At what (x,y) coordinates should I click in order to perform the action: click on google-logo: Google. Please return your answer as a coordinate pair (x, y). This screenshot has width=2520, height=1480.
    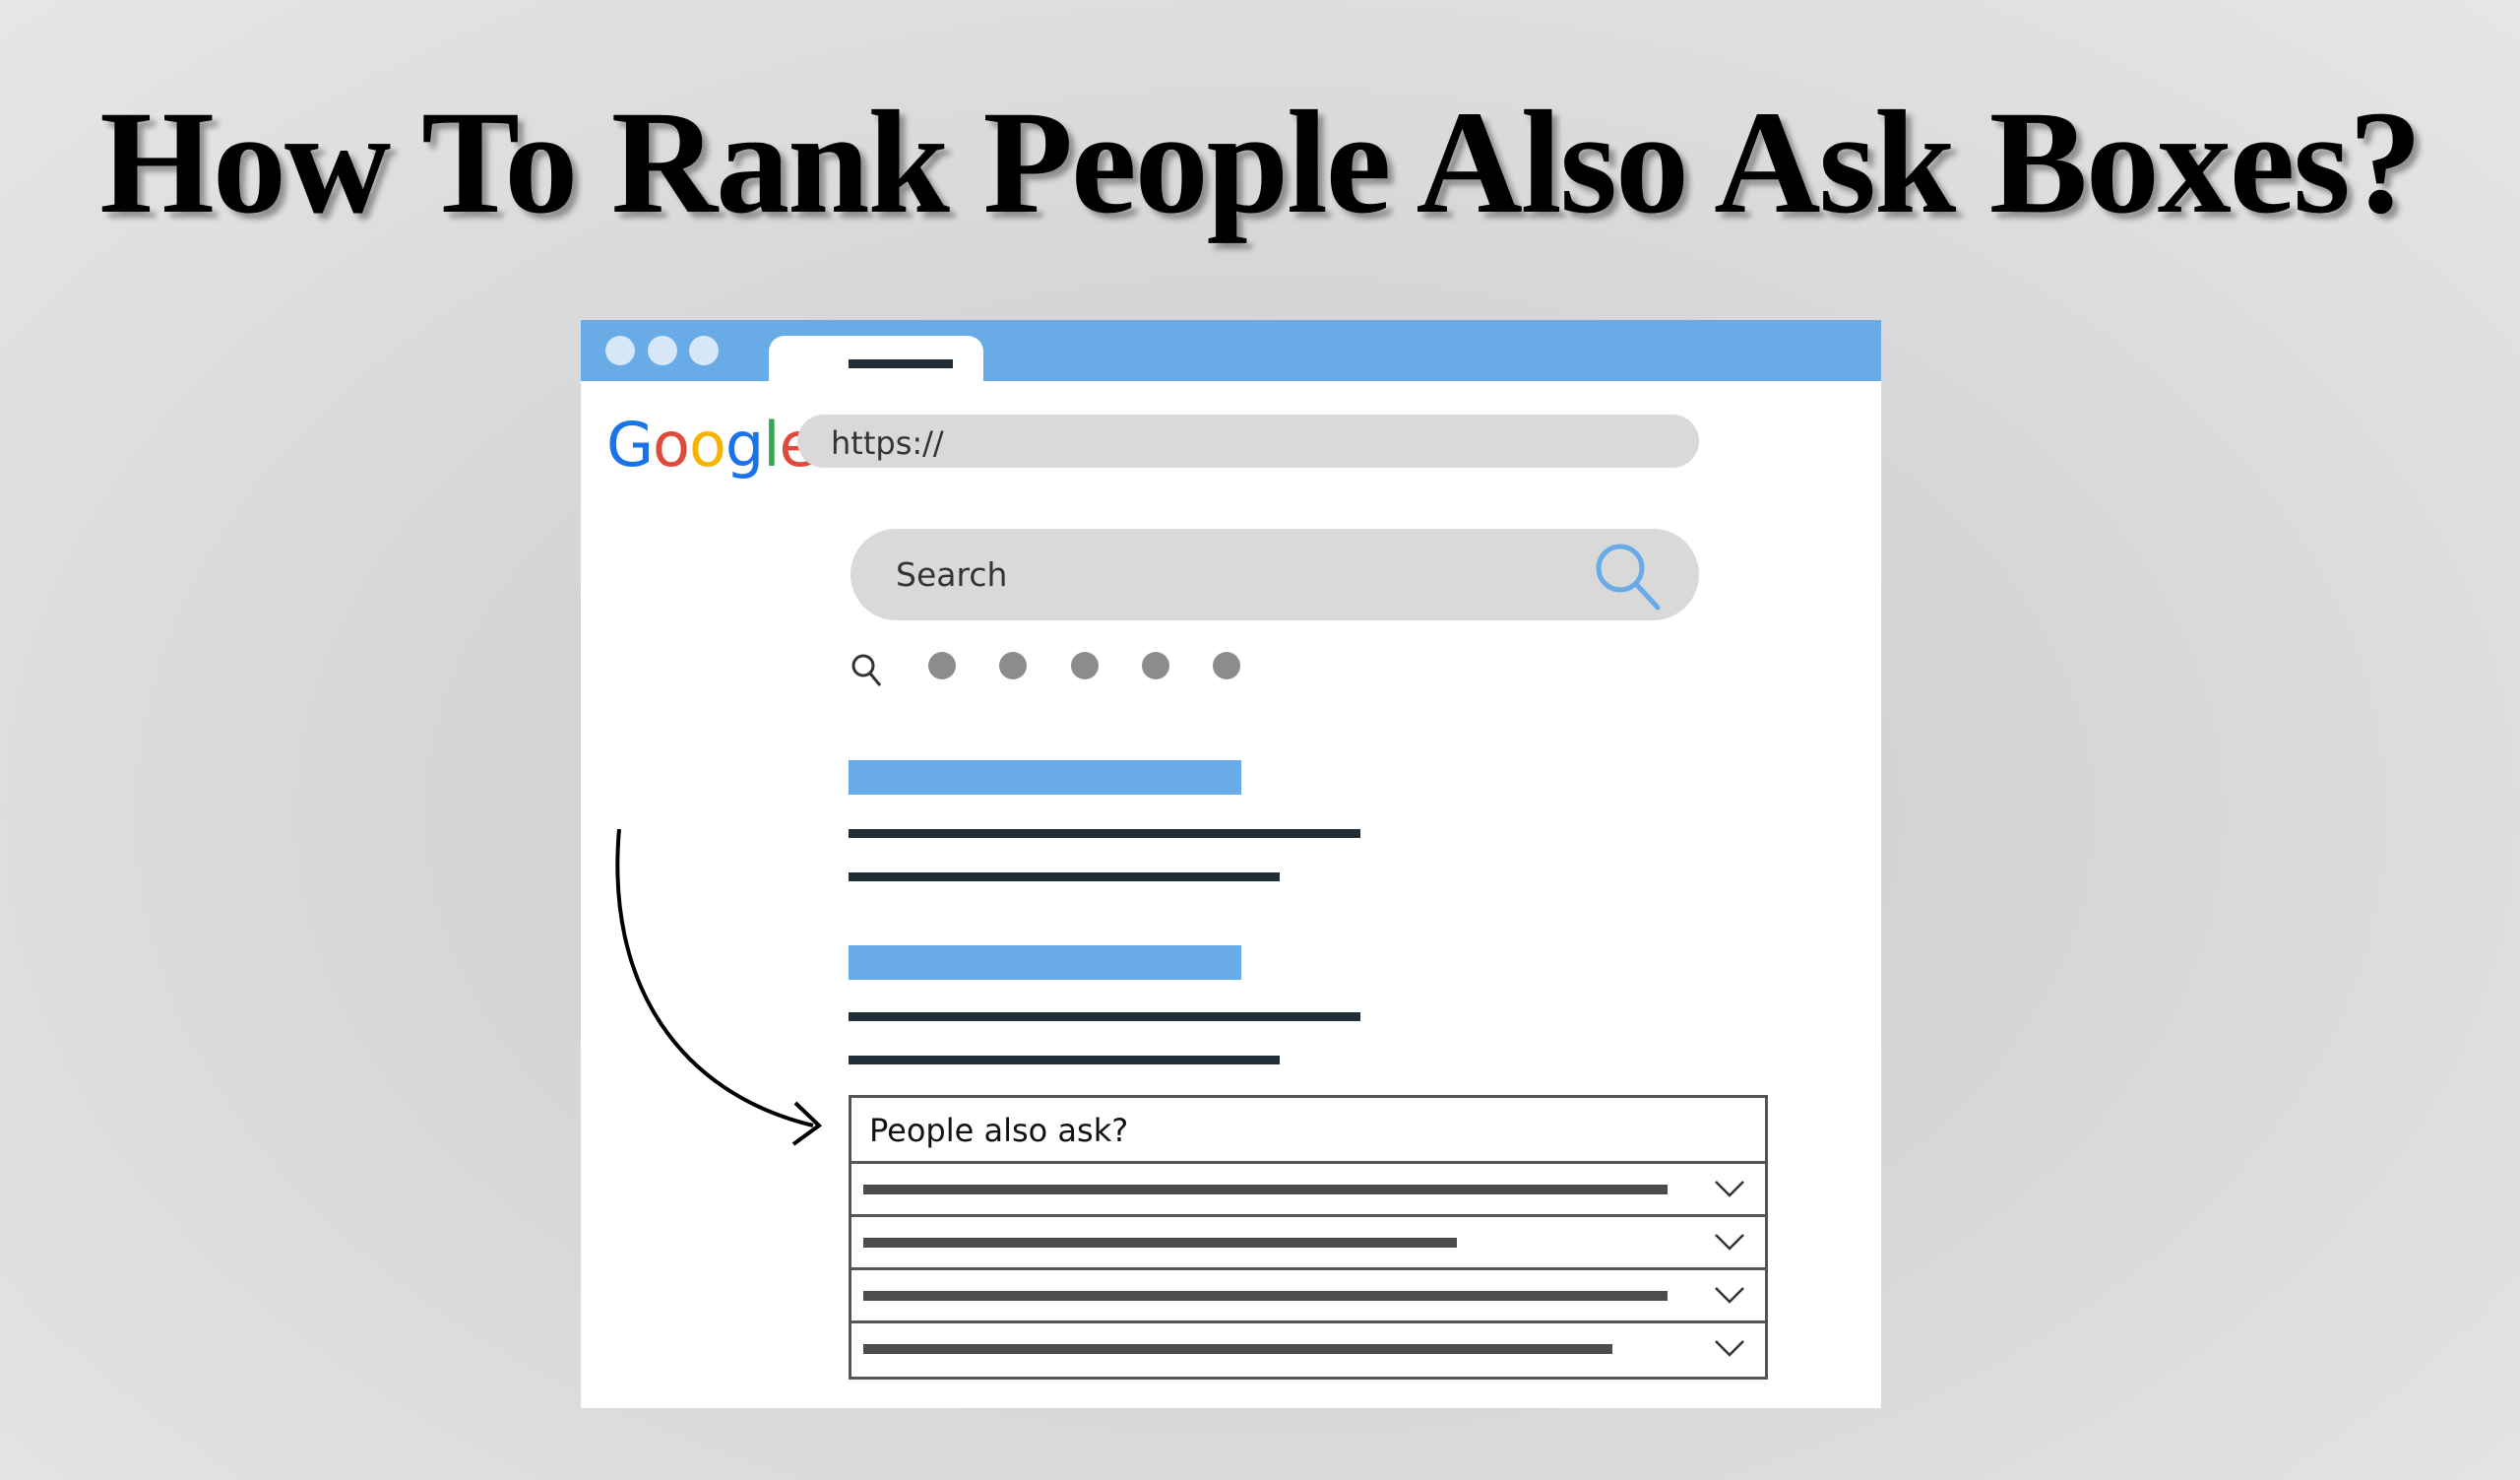
    Looking at the image, I should click on (711, 445).